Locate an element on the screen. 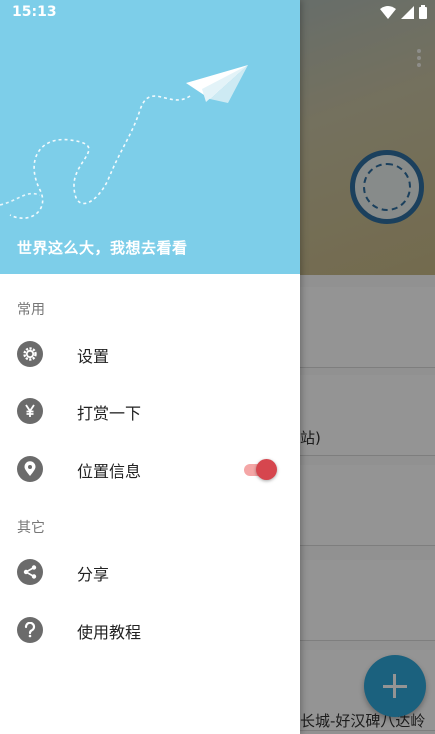 The height and width of the screenshot is (734, 435). menu-label: 打赏一下 is located at coordinates (109, 413).